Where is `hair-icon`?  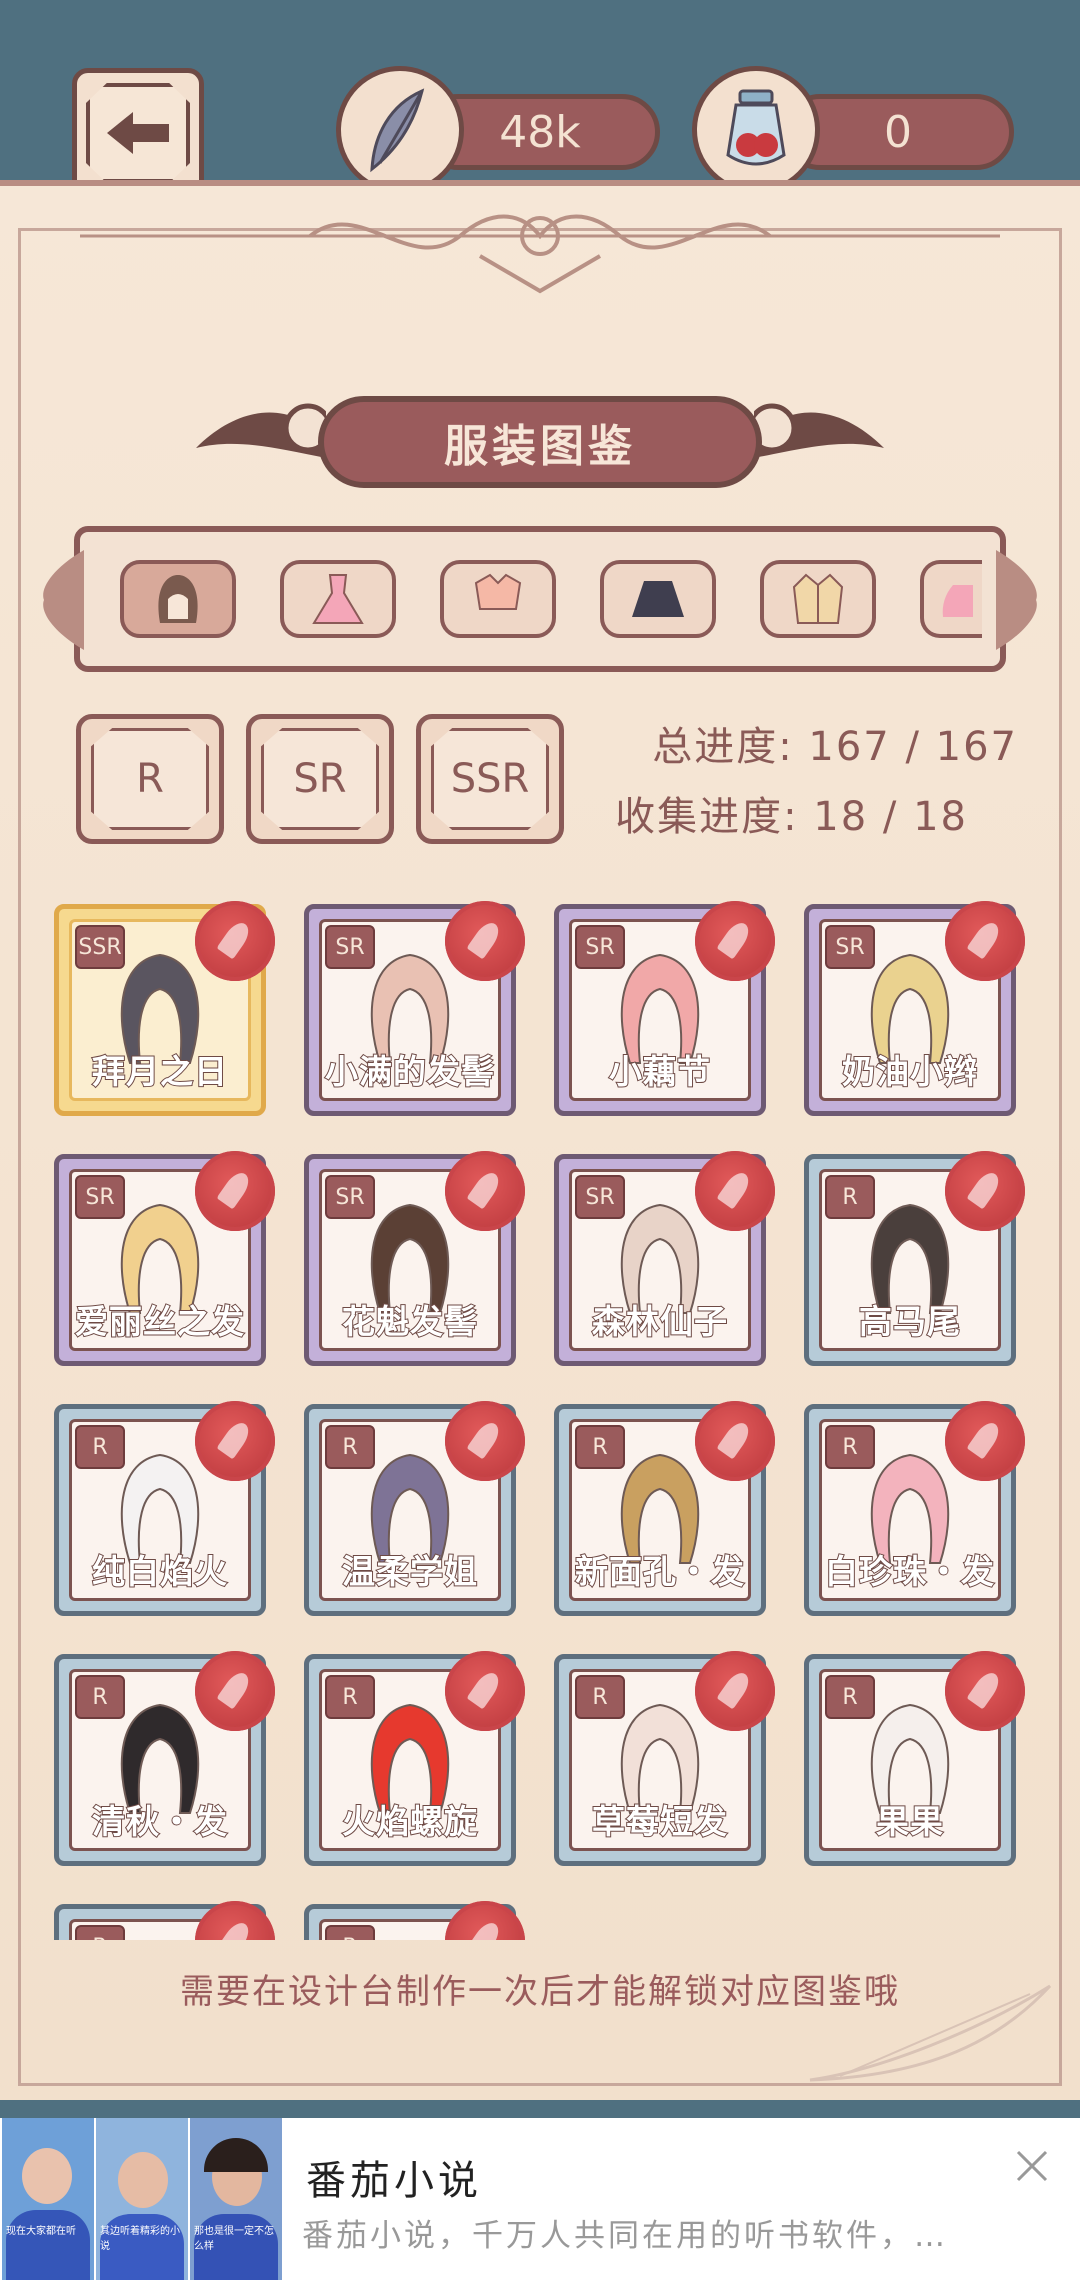
hair-icon is located at coordinates (178, 599).